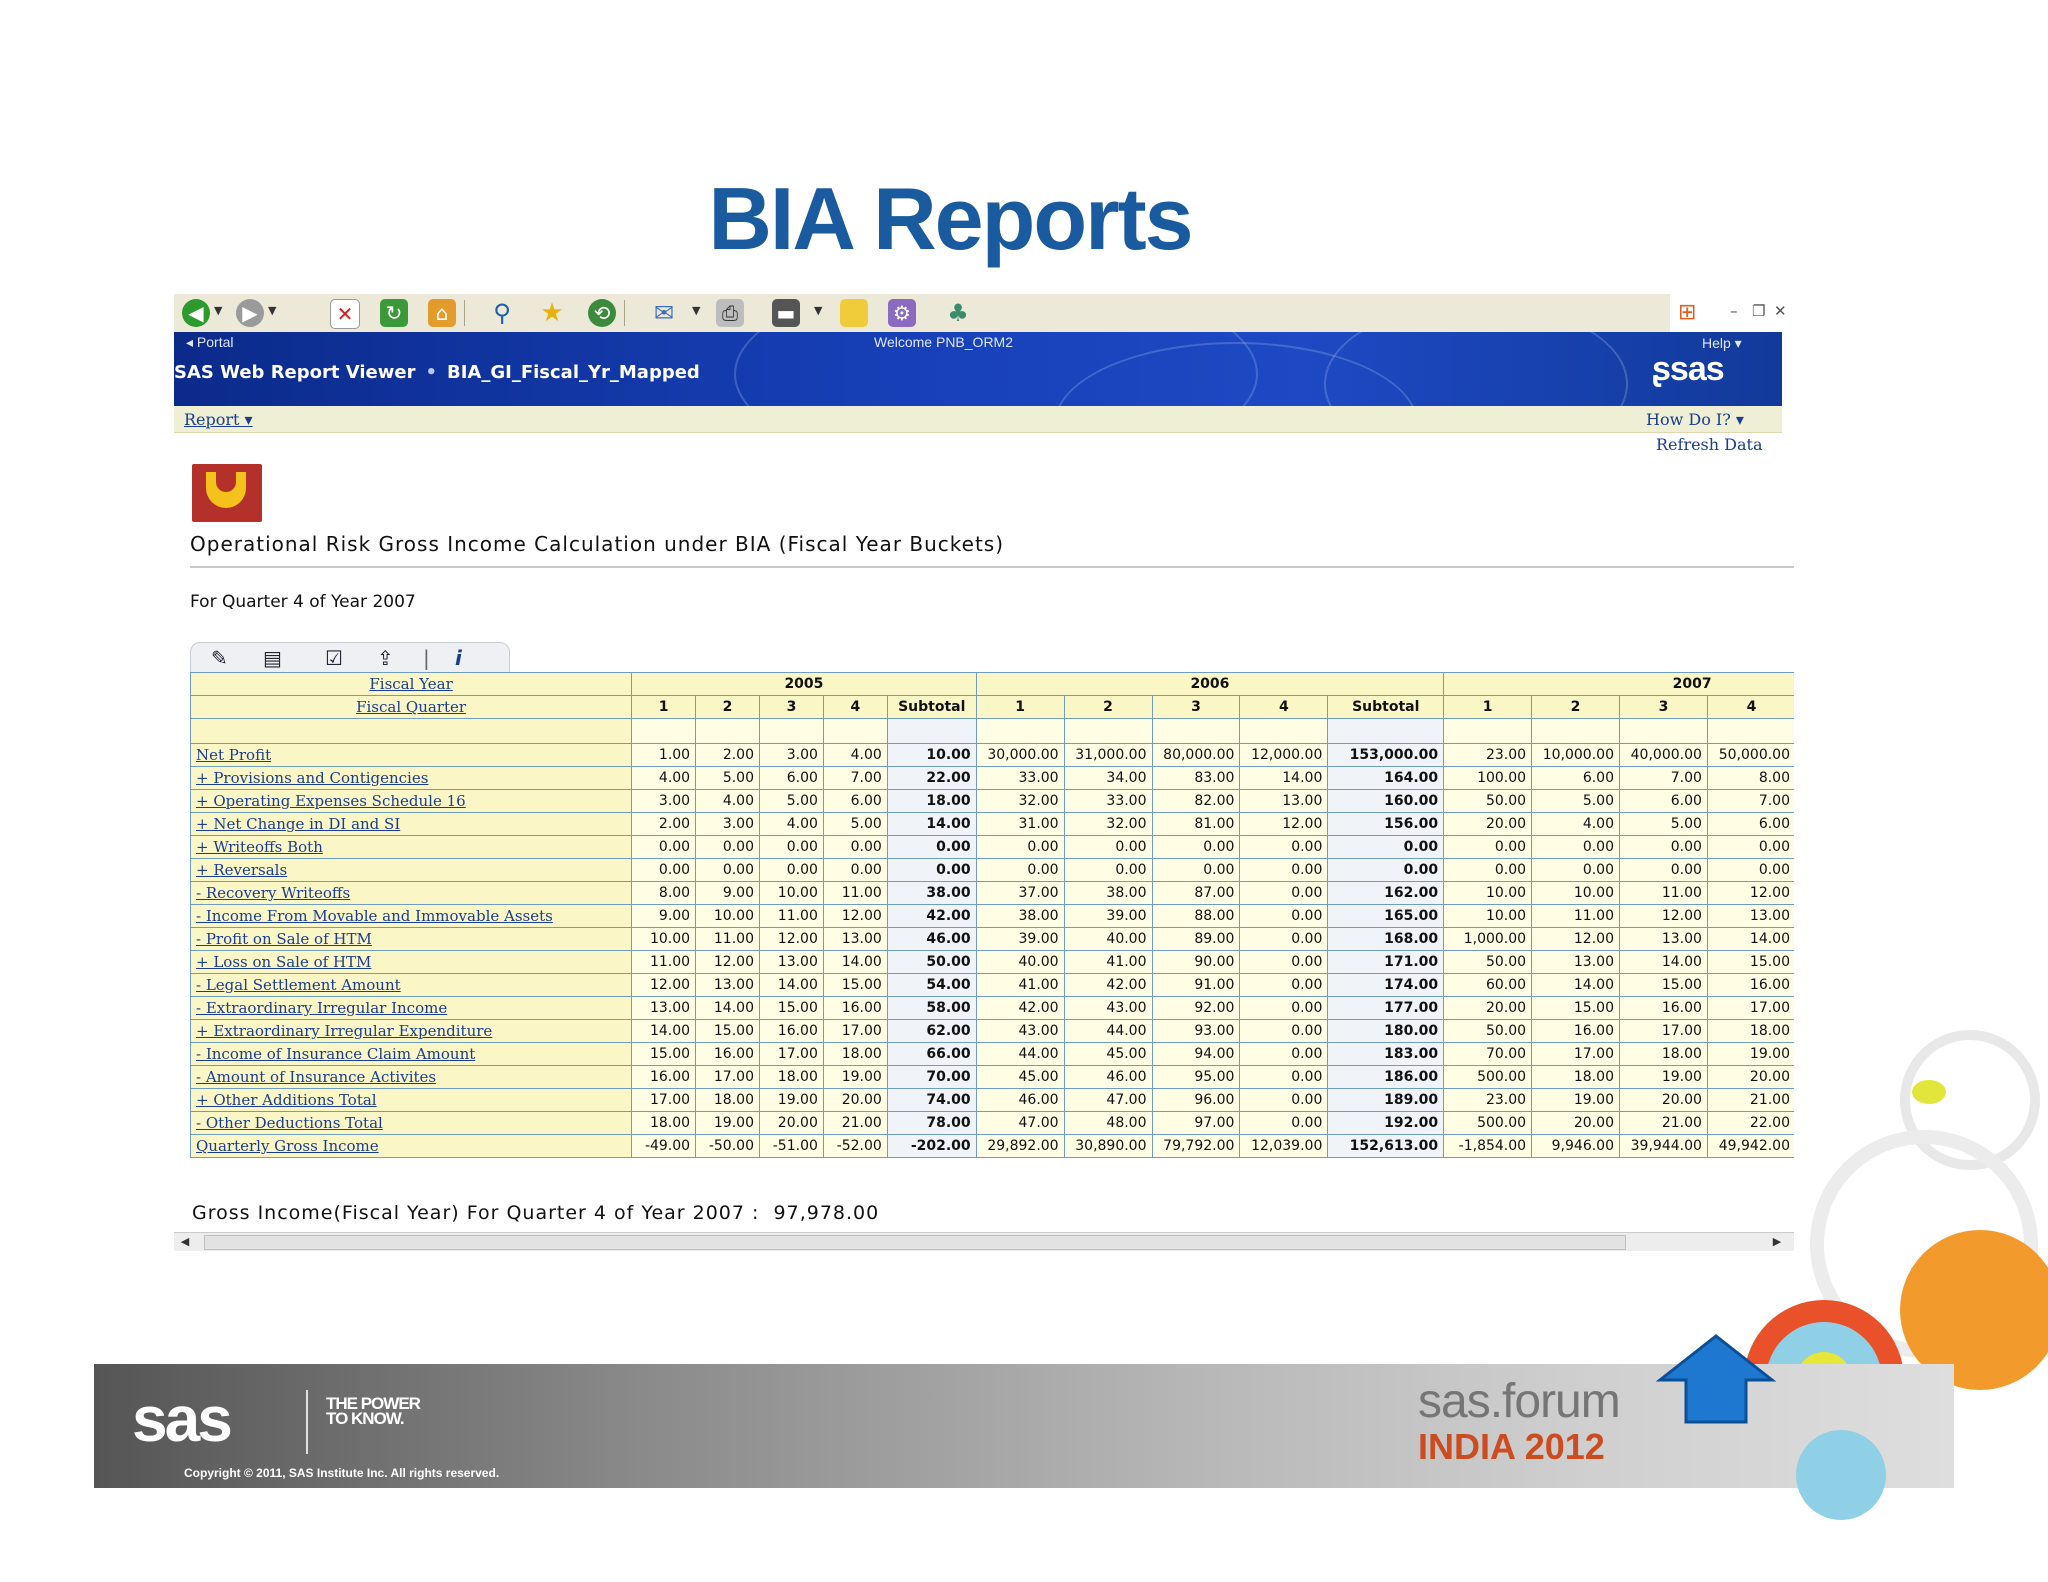 The image size is (2048, 1582). I want to click on year-header: 2005, so click(804, 684).